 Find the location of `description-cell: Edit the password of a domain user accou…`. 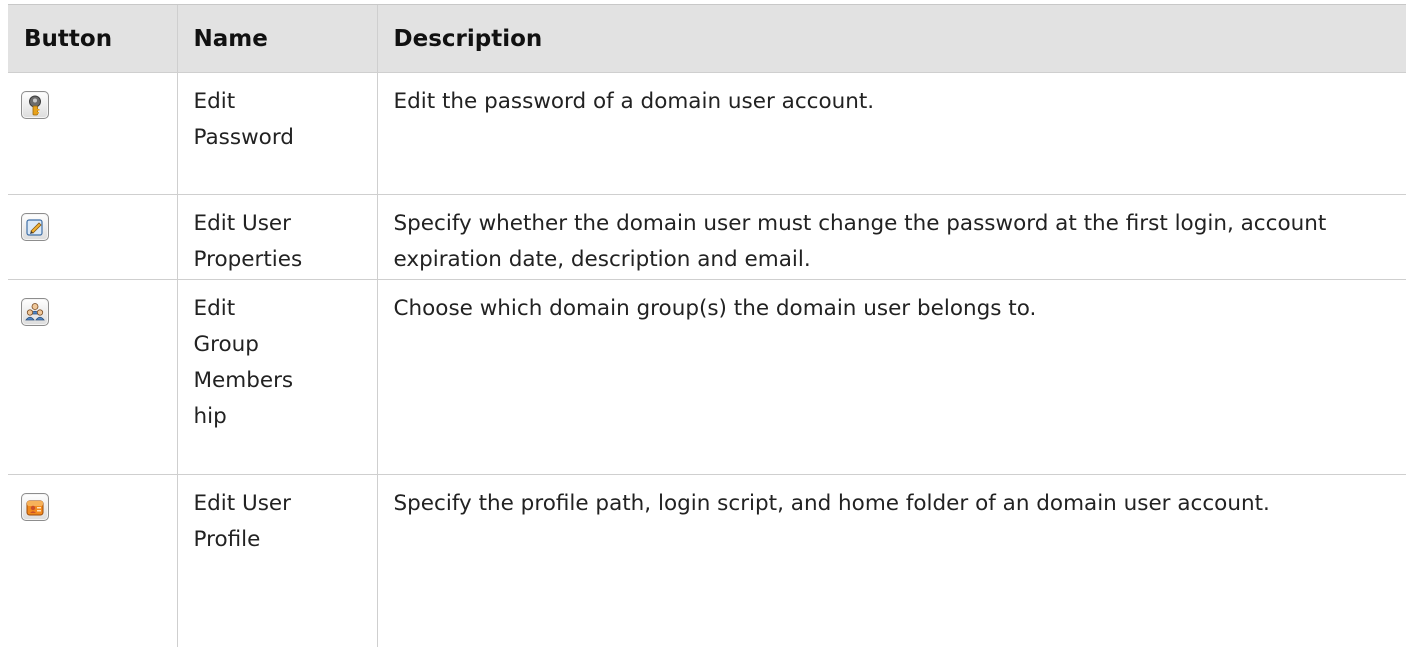

description-cell: Edit the password of a domain user accou… is located at coordinates (891, 133).